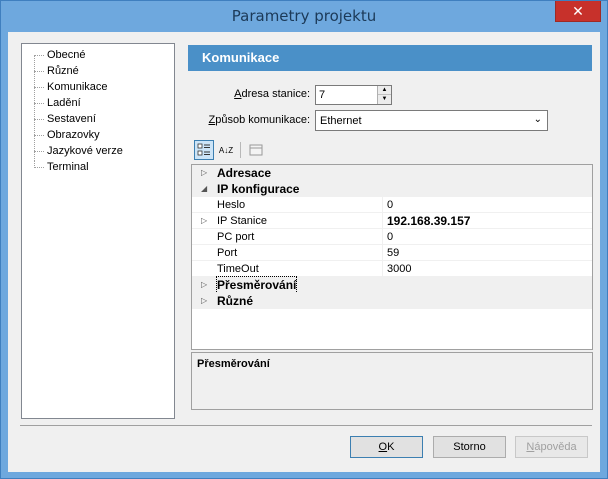 The height and width of the screenshot is (479, 608). Describe the element at coordinates (353, 95) in the screenshot. I see `address-stepper: 7 ▲ ▼` at that location.